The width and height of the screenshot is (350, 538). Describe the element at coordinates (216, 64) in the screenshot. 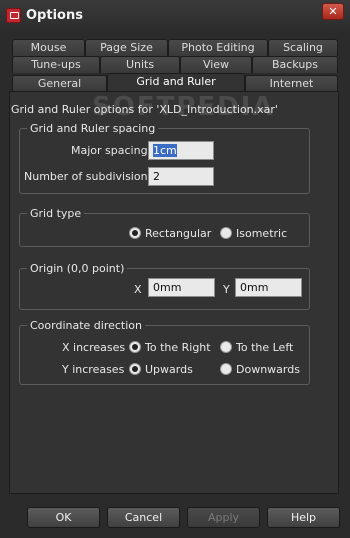

I see `tab-view: View` at that location.